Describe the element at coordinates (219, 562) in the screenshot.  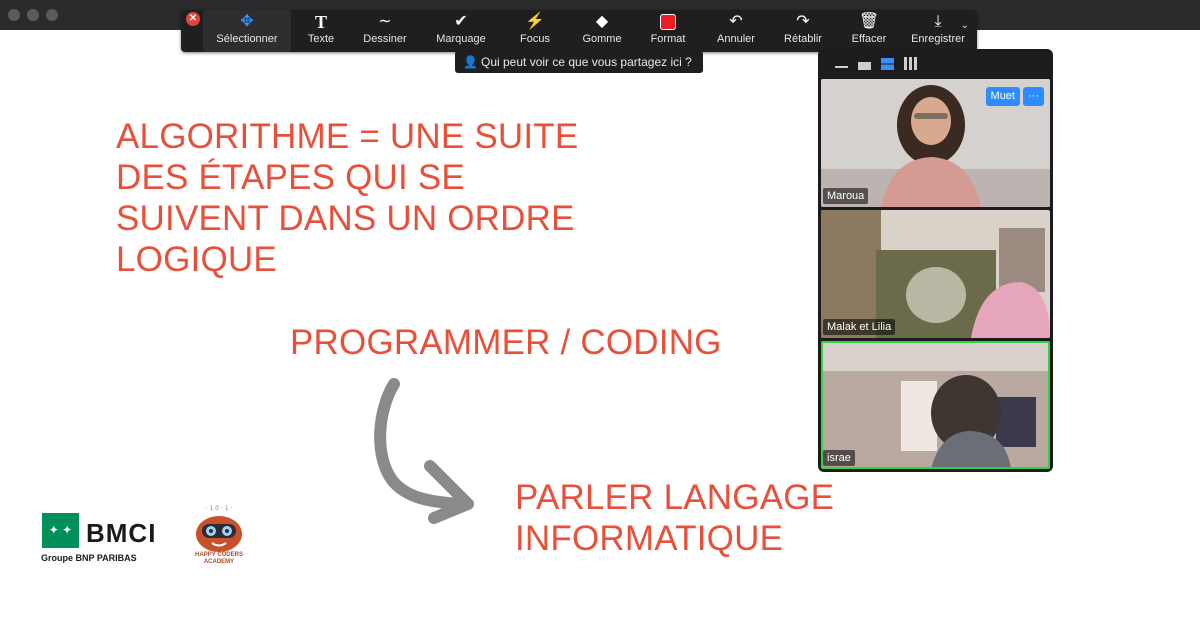
I see `happy-coders-academy: ACADEMY` at that location.